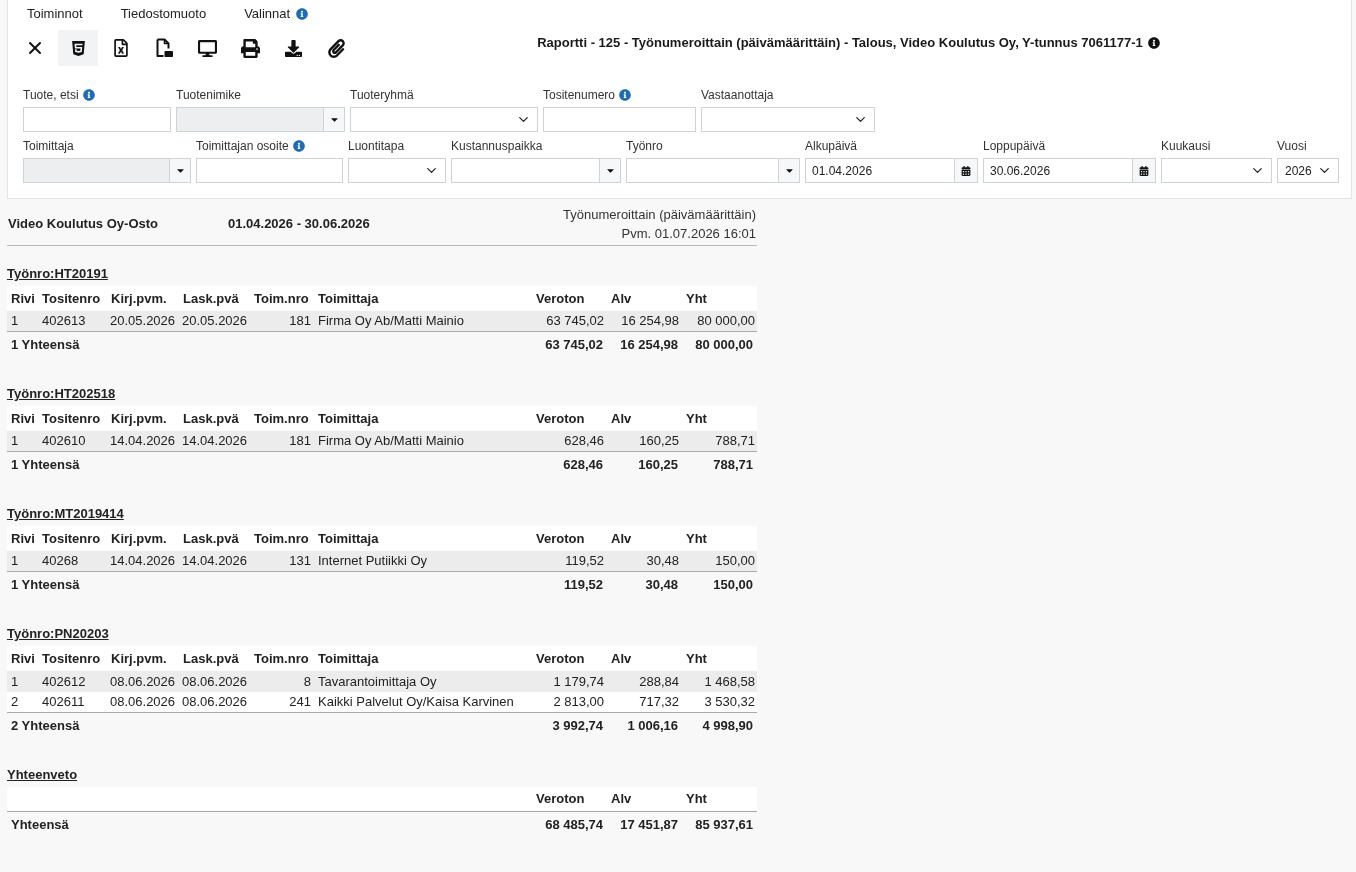  I want to click on table-cell-text: 30,48, so click(662, 561).